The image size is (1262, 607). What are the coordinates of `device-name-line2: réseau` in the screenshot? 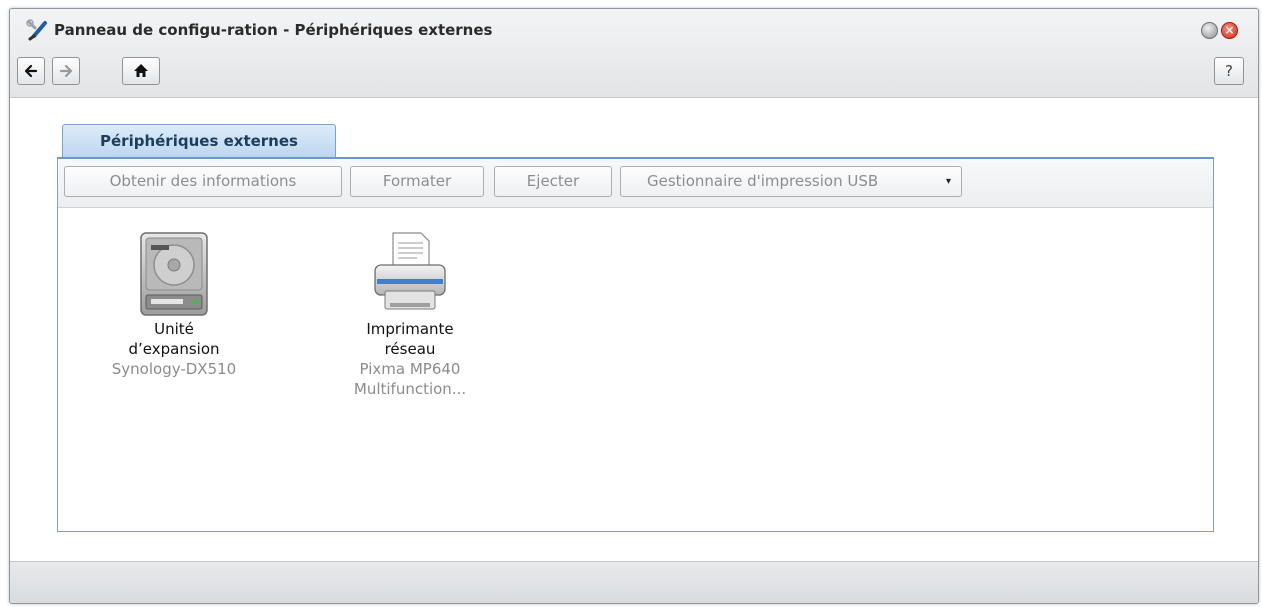 It's located at (410, 349).